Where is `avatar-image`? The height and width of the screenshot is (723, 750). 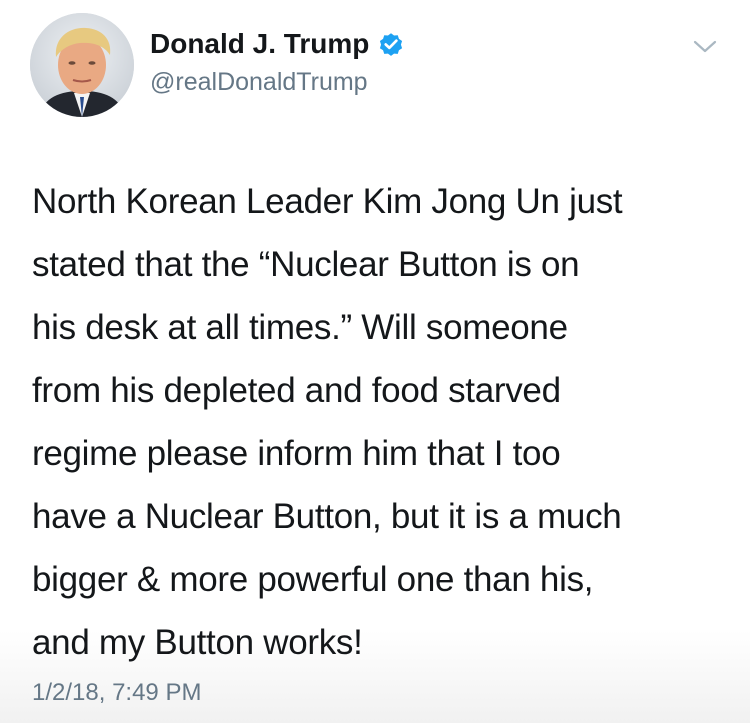 avatar-image is located at coordinates (82, 65).